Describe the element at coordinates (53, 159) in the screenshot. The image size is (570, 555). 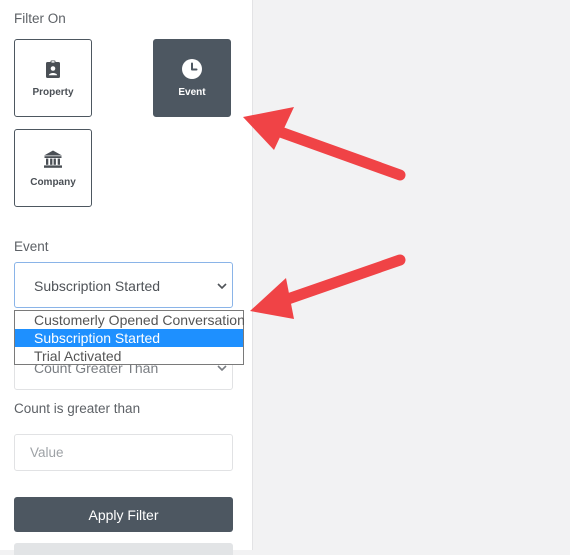
I see `bank-icon` at that location.